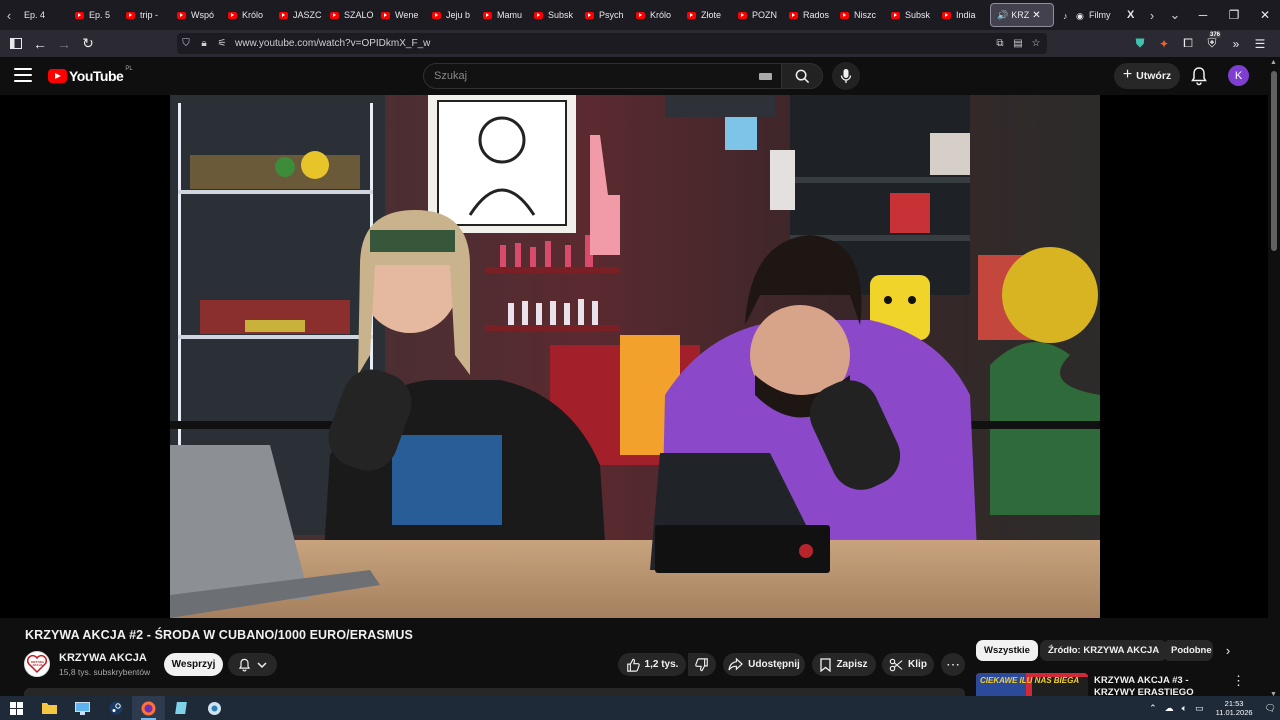 This screenshot has width=1280, height=720. What do you see at coordinates (181, 708) in the screenshot?
I see `notepad-icon` at bounding box center [181, 708].